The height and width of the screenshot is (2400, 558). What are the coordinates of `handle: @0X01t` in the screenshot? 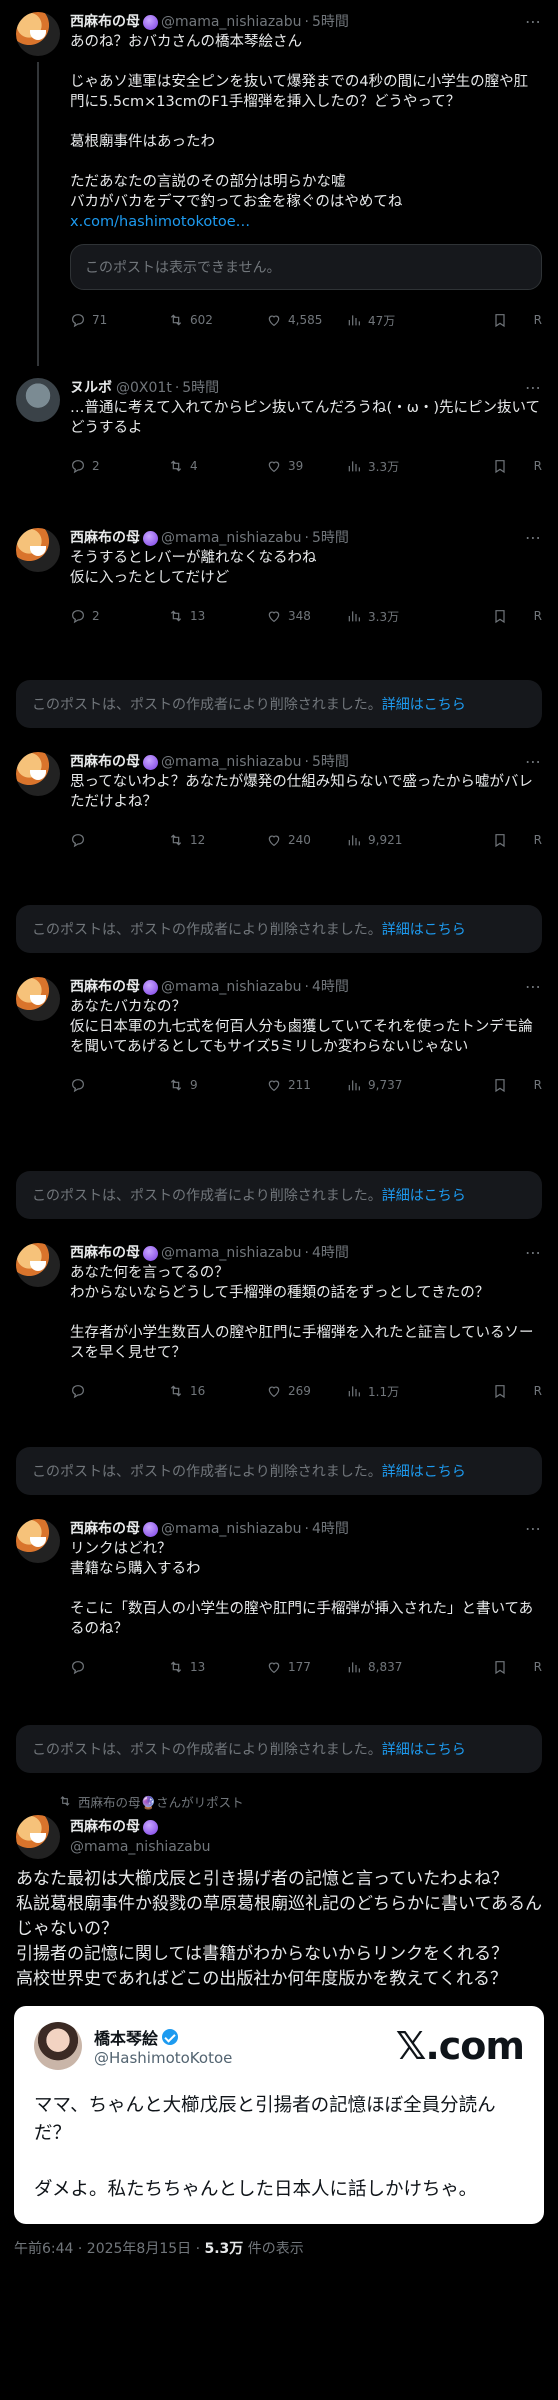 It's located at (144, 388).